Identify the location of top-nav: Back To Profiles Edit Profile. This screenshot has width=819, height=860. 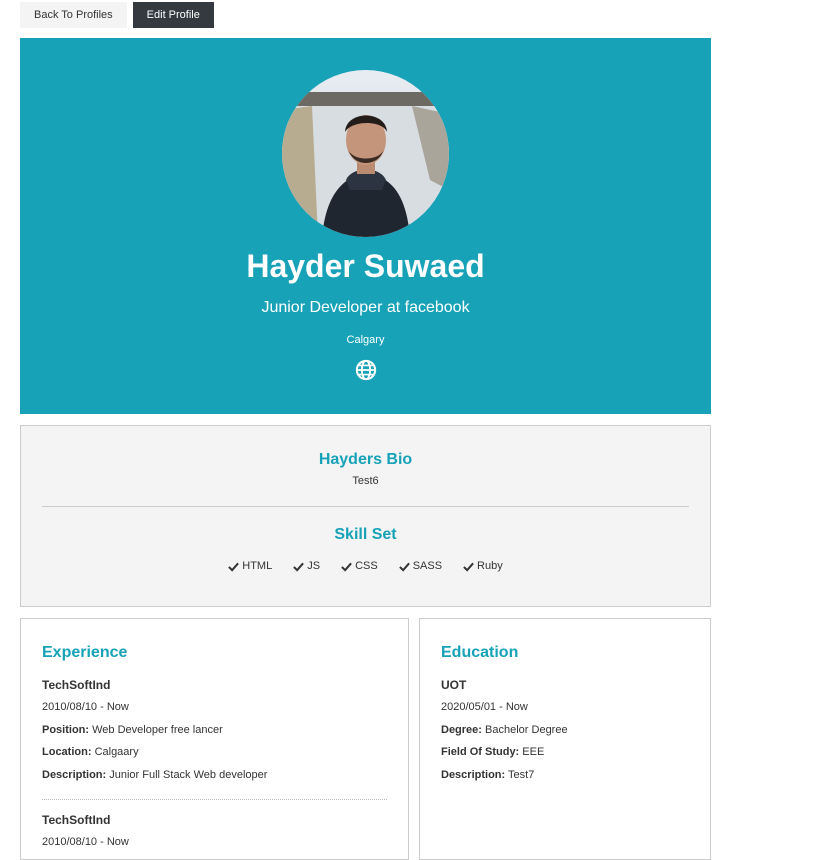
(117, 15).